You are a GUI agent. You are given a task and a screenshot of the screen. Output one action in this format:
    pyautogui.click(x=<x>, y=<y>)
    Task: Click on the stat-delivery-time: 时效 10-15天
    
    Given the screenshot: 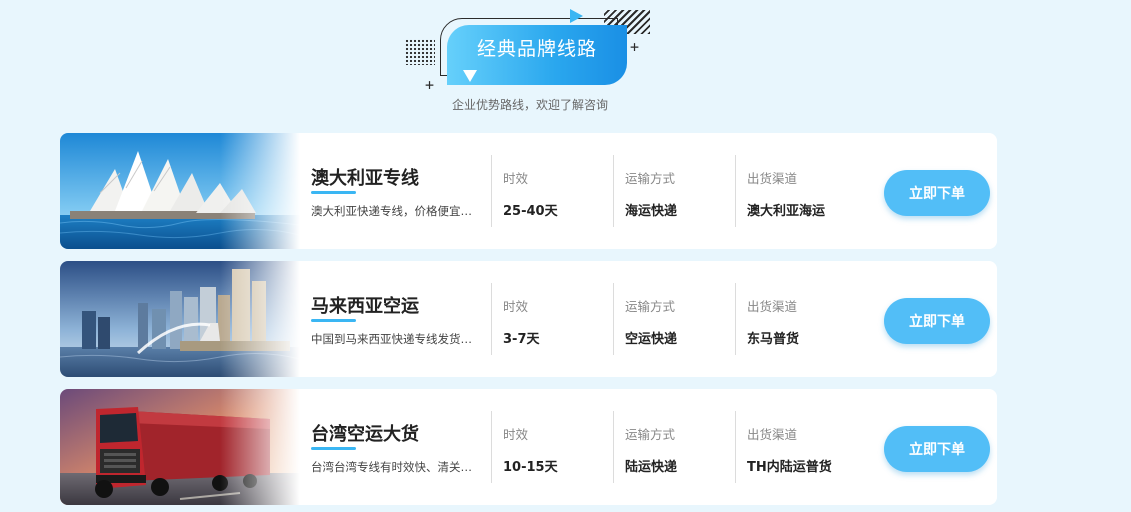 What is the action you would take?
    pyautogui.click(x=552, y=447)
    